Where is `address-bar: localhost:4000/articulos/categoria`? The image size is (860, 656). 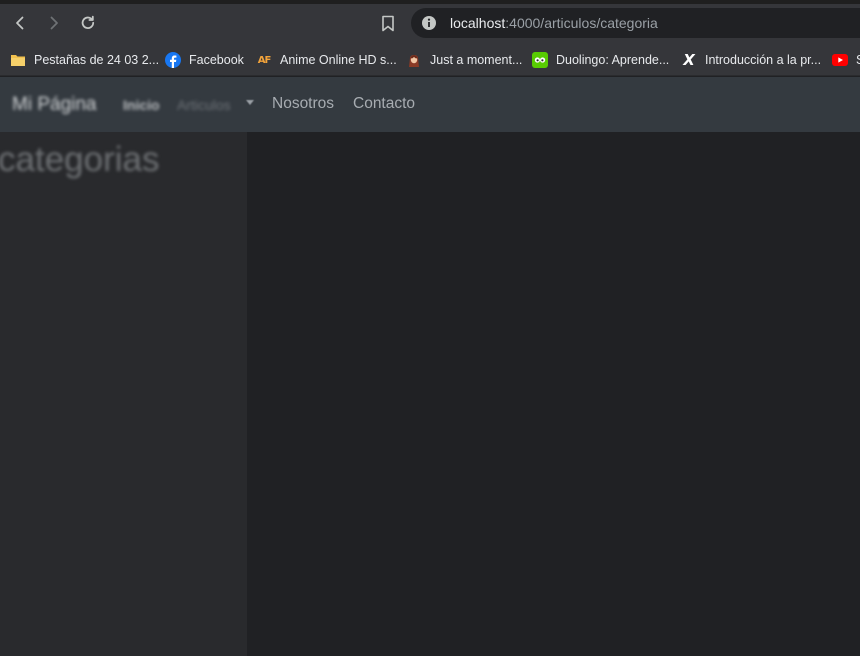
address-bar: localhost:4000/articulos/categoria is located at coordinates (635, 23).